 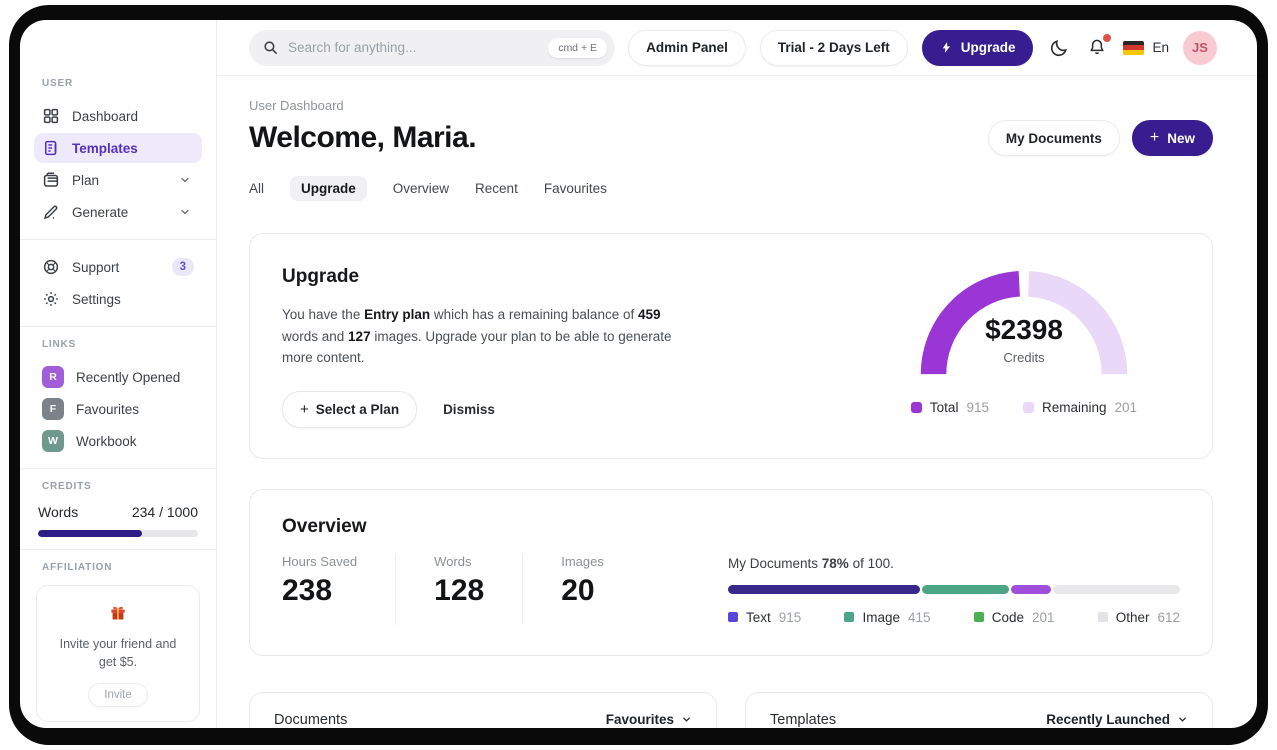 I want to click on select-plan-label: Select a Plan, so click(x=357, y=409).